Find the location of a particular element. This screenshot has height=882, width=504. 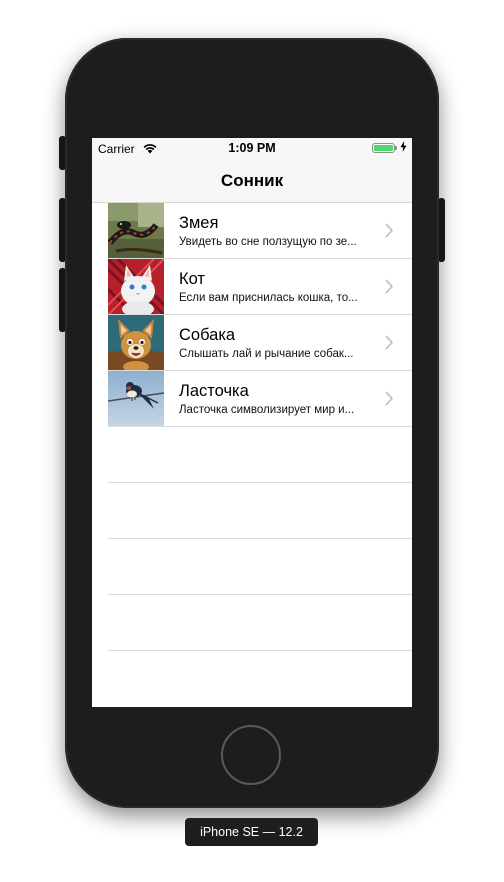

list-item-title: Змея is located at coordinates (199, 223).